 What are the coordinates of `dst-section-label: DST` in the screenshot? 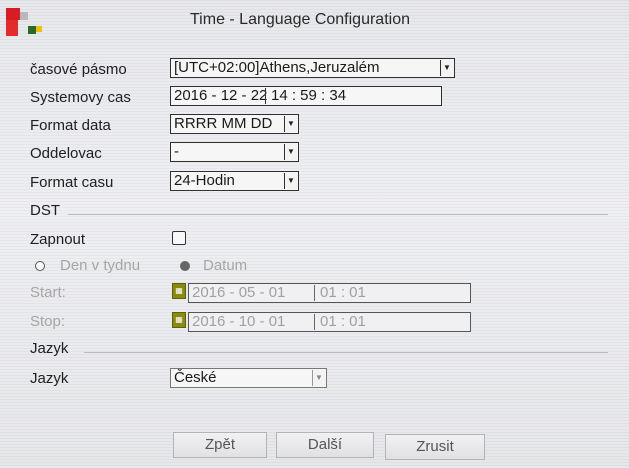 It's located at (45, 210).